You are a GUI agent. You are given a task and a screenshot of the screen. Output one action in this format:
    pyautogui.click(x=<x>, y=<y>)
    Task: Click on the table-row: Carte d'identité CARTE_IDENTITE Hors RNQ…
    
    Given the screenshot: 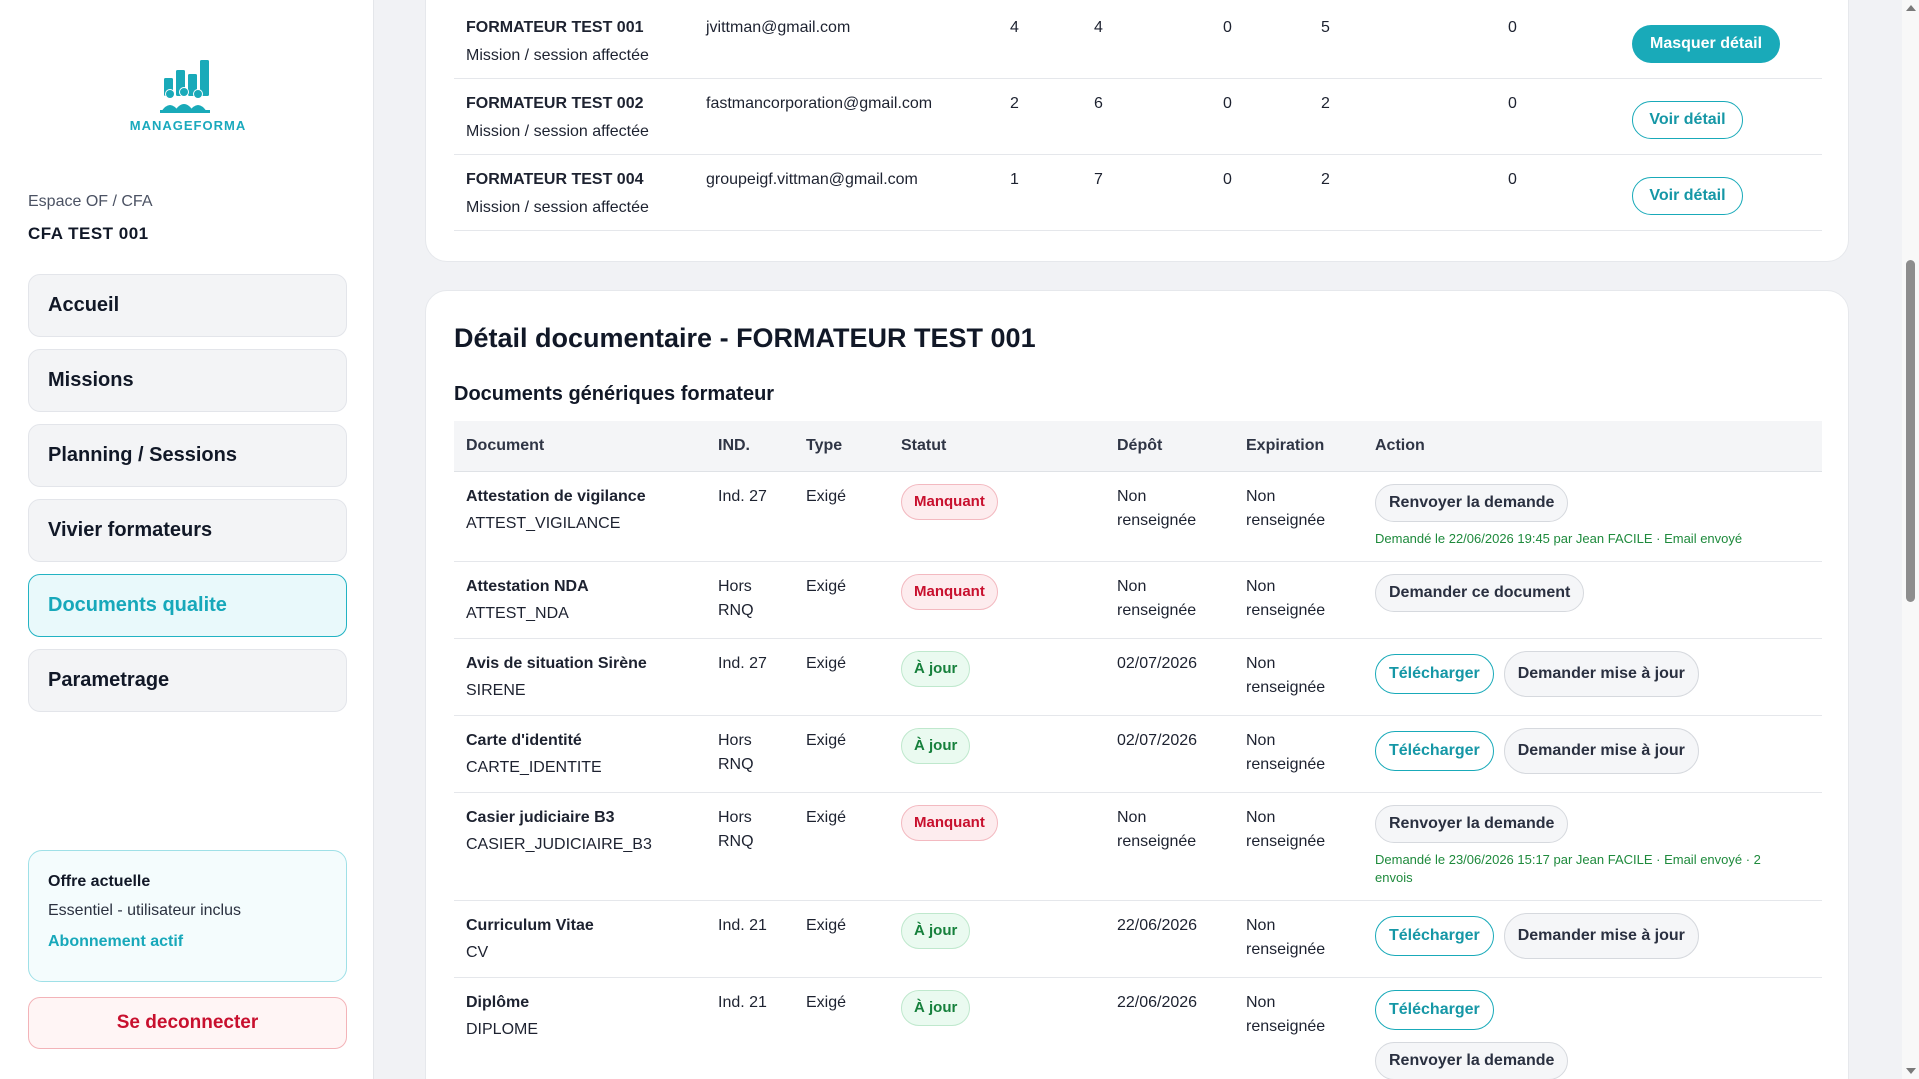 What is the action you would take?
    pyautogui.click(x=1138, y=754)
    